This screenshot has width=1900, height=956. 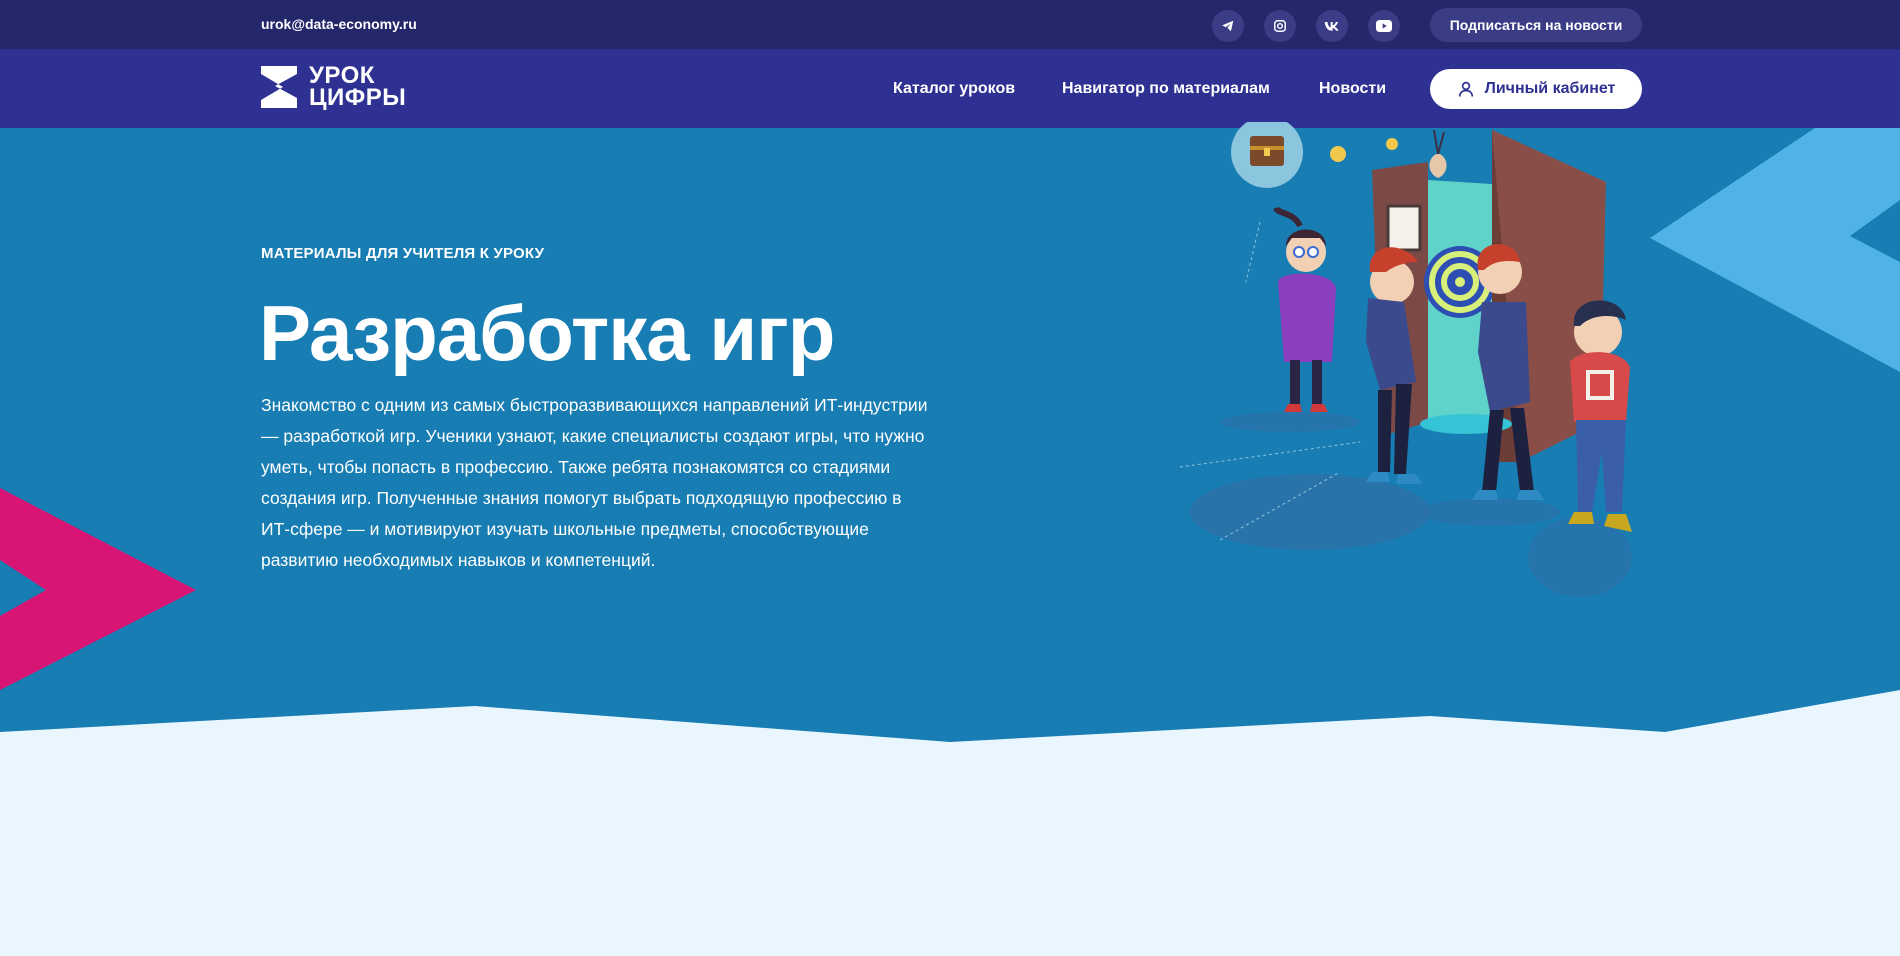 I want to click on vase, so click(x=1438, y=166).